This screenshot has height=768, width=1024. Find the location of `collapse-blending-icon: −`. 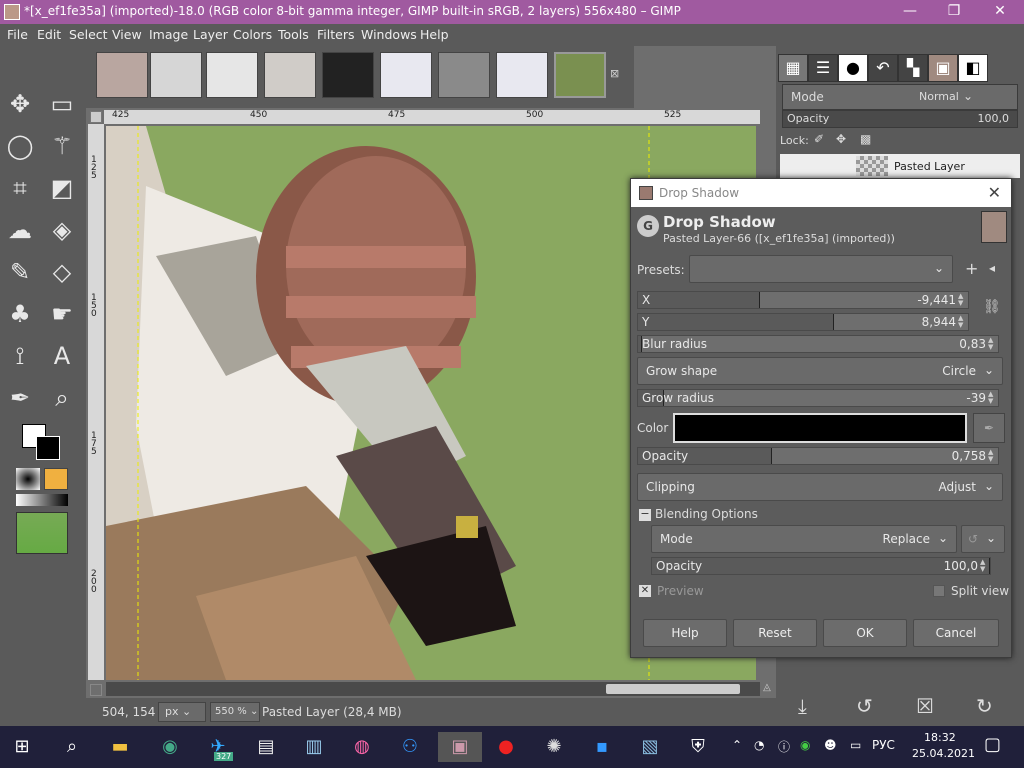

collapse-blending-icon: − is located at coordinates (645, 514).